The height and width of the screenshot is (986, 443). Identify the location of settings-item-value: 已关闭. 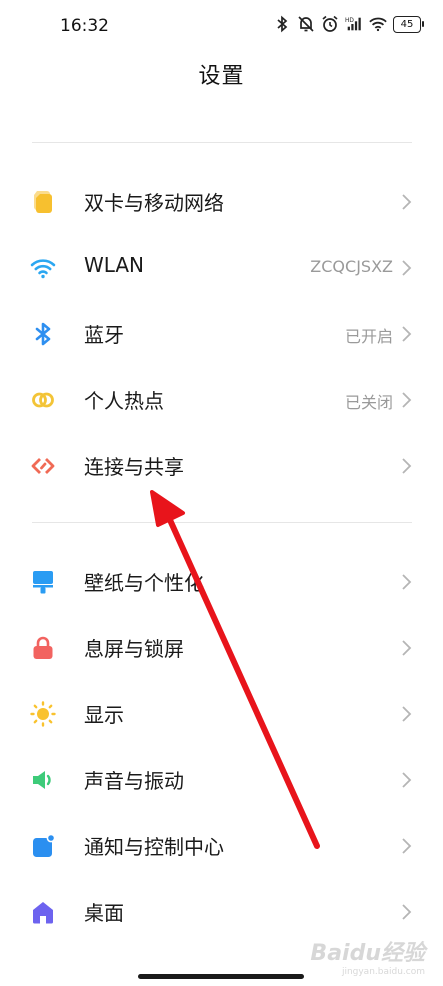
(368, 402).